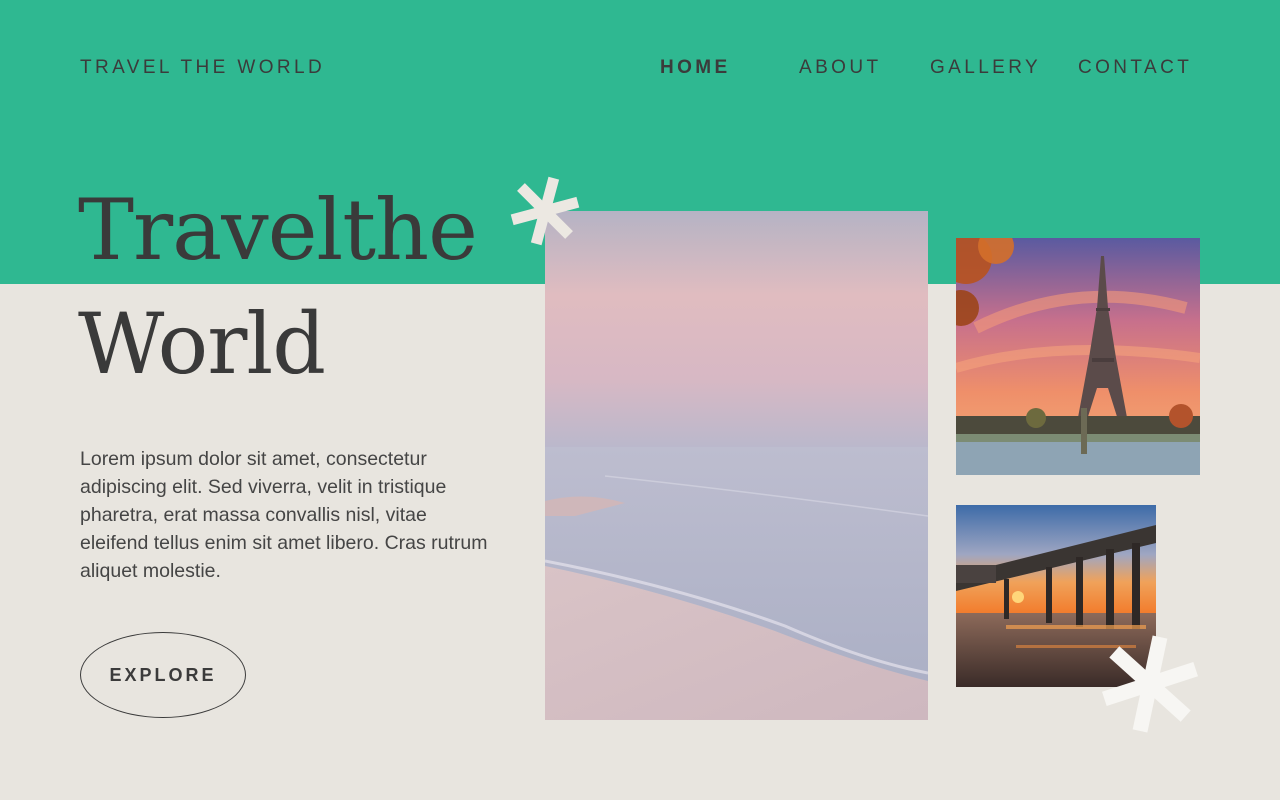 The height and width of the screenshot is (800, 1280). What do you see at coordinates (278, 230) in the screenshot?
I see `hero-headline-line1: Travelthe` at bounding box center [278, 230].